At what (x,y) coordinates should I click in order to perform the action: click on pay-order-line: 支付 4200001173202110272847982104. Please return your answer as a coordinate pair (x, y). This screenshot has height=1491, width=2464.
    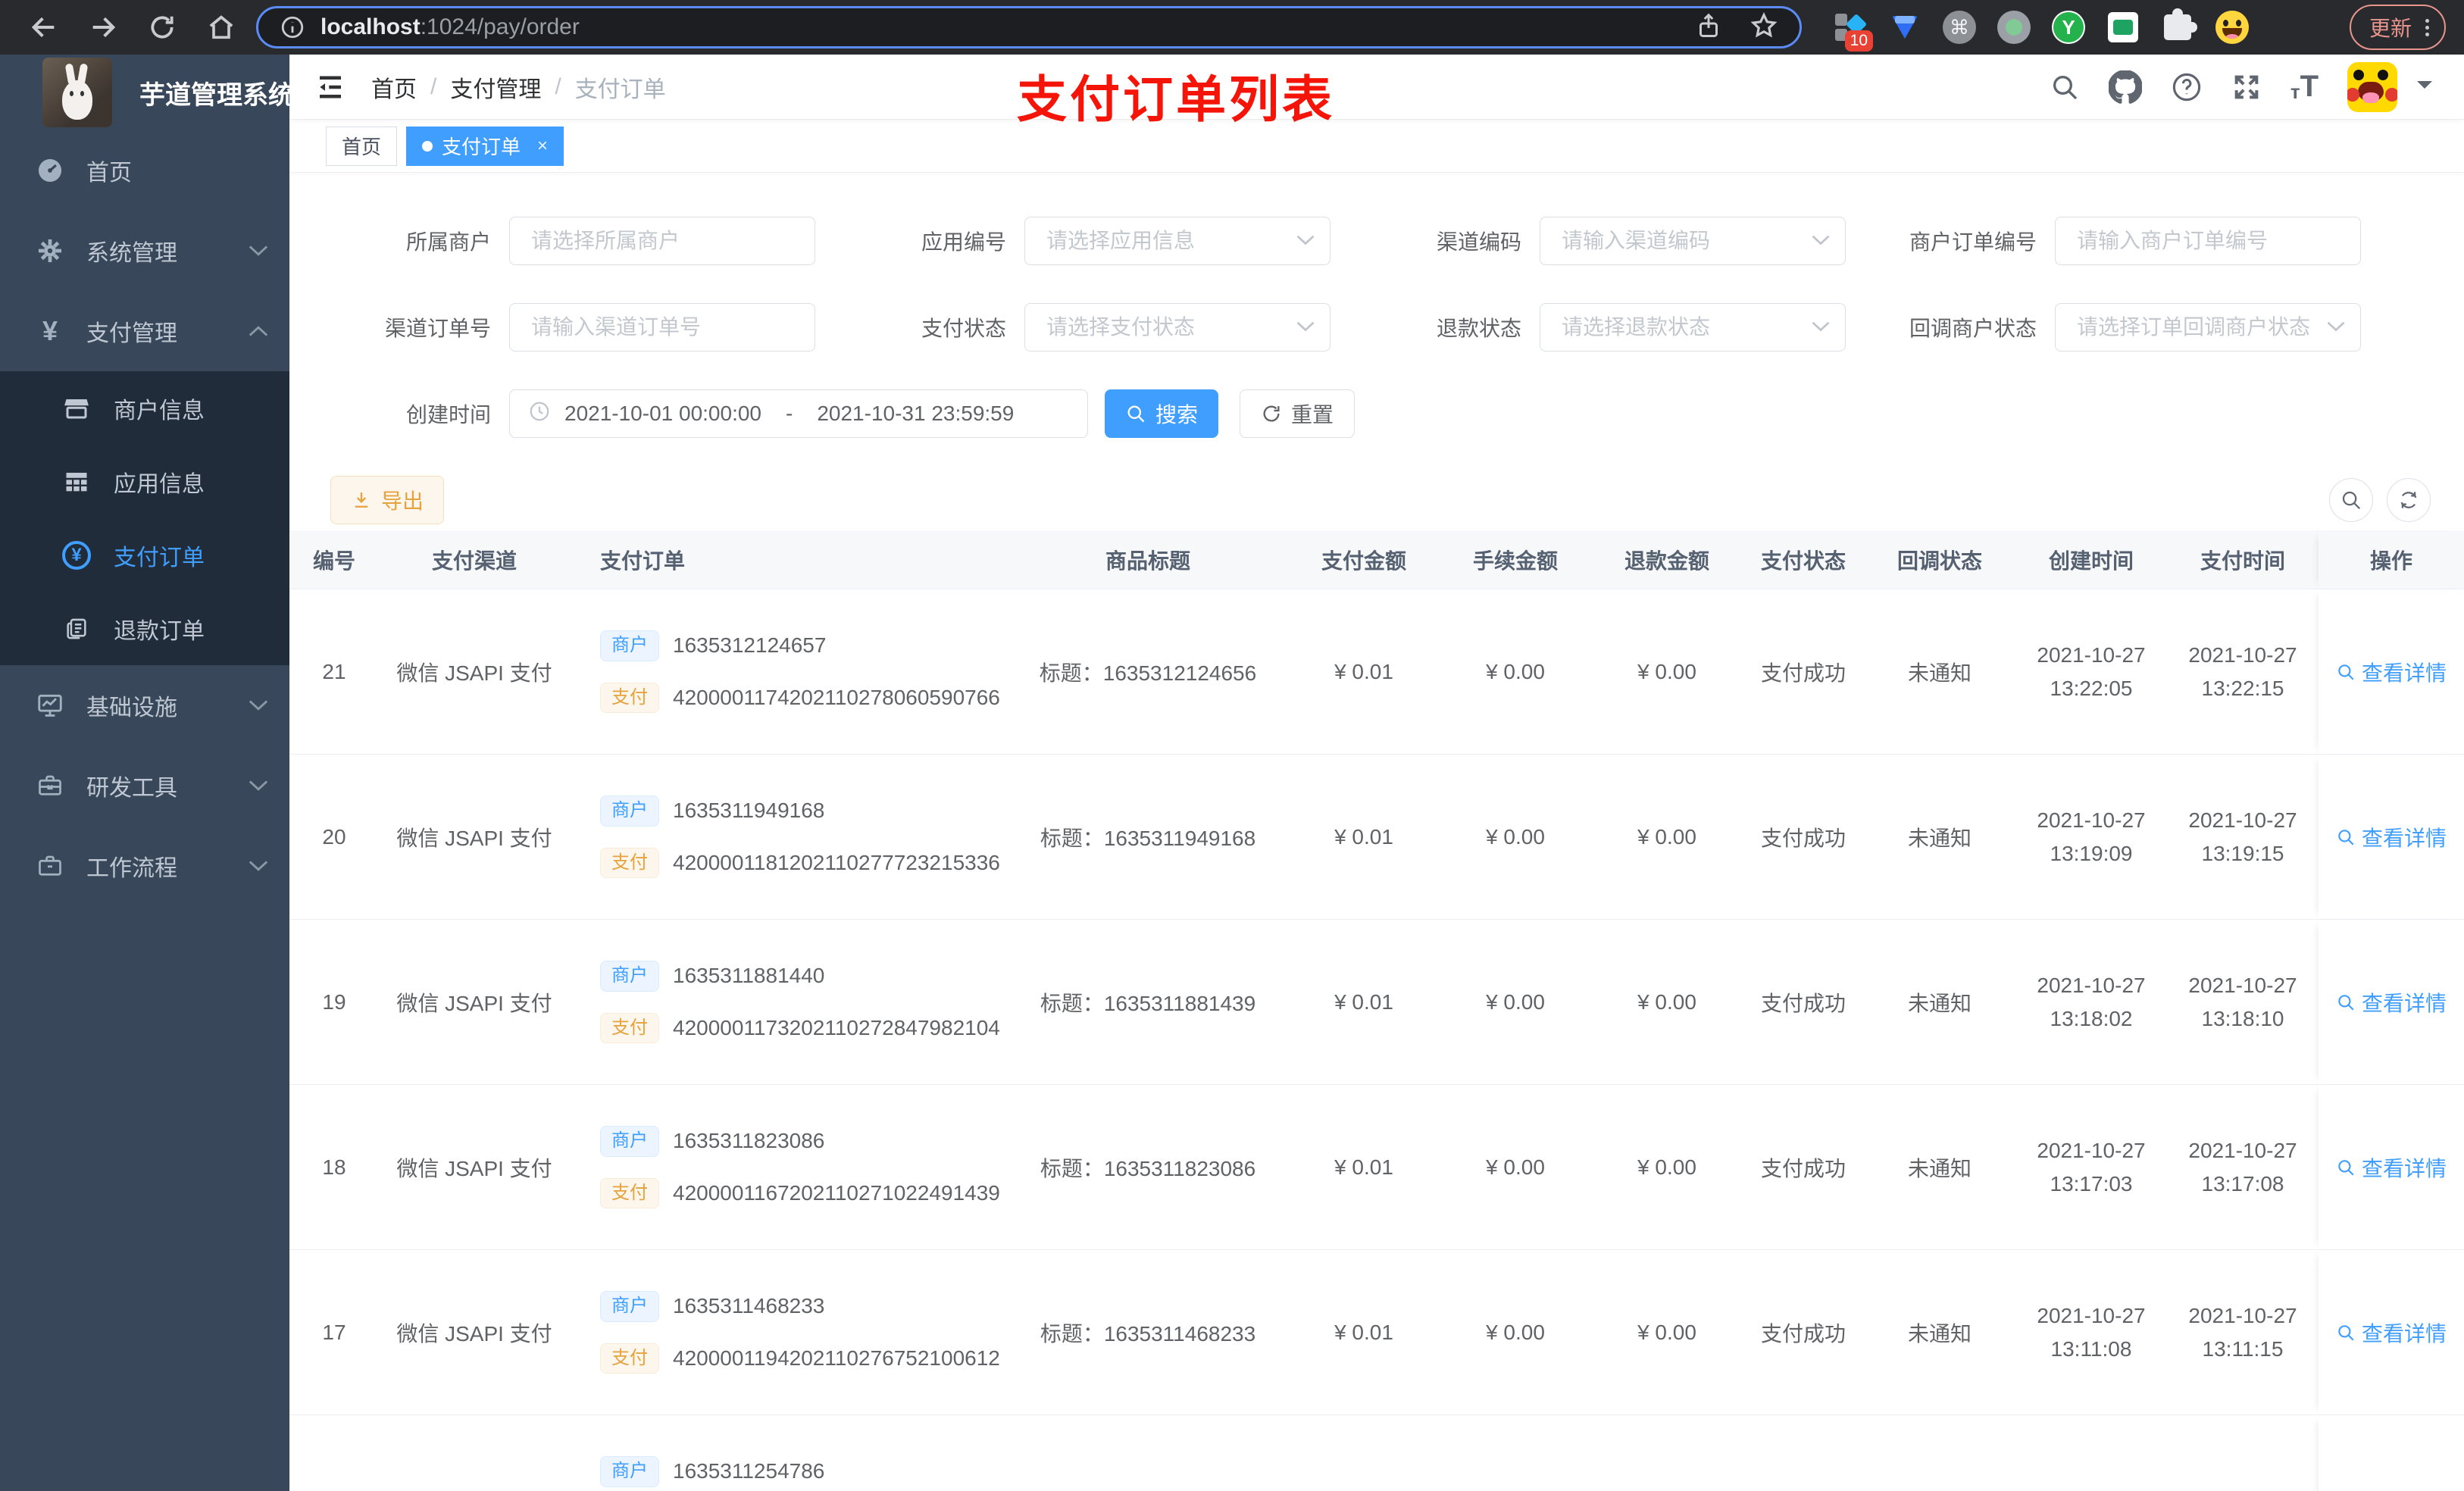
    Looking at the image, I should click on (800, 1028).